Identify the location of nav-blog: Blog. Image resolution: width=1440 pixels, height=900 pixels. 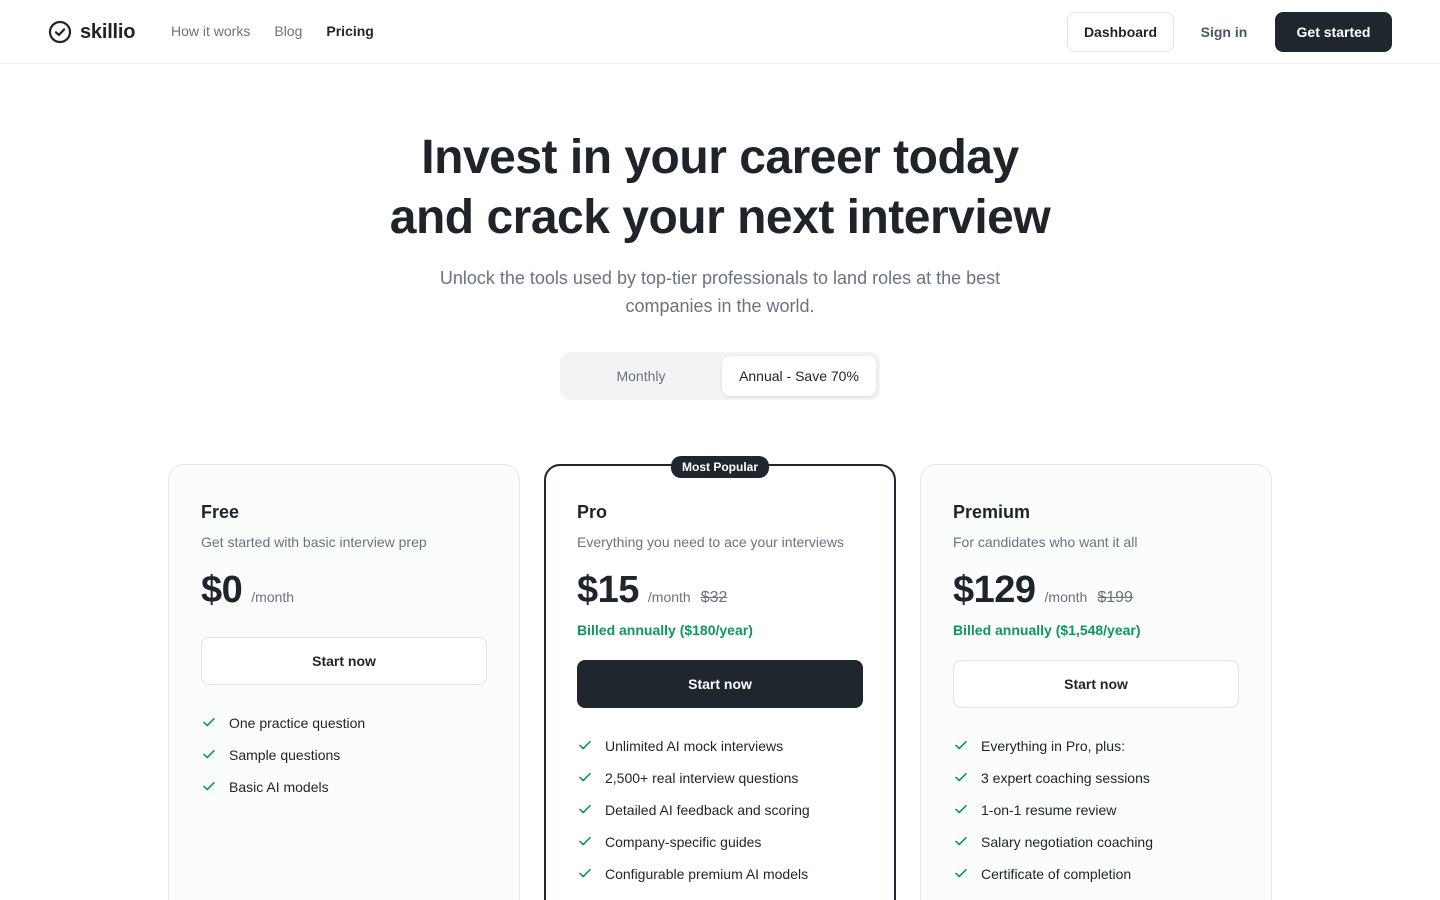
(288, 31).